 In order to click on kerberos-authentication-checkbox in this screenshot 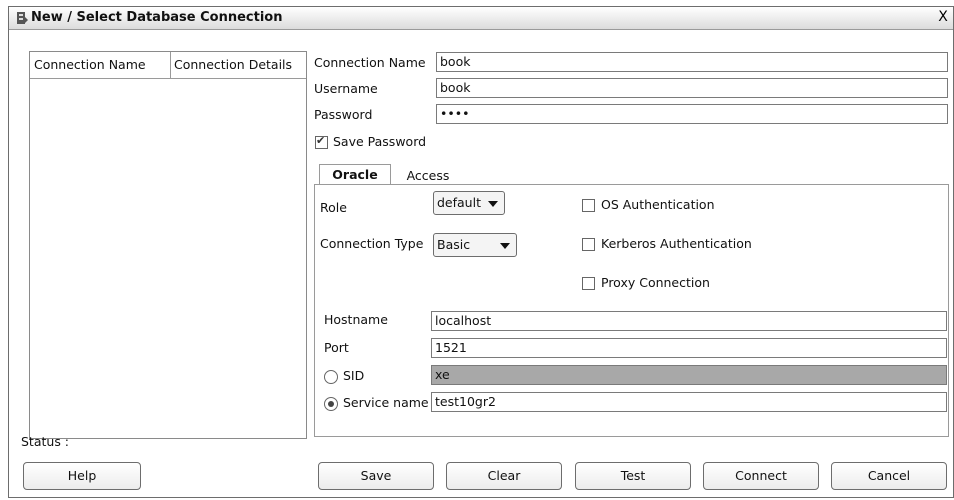, I will do `click(588, 244)`.